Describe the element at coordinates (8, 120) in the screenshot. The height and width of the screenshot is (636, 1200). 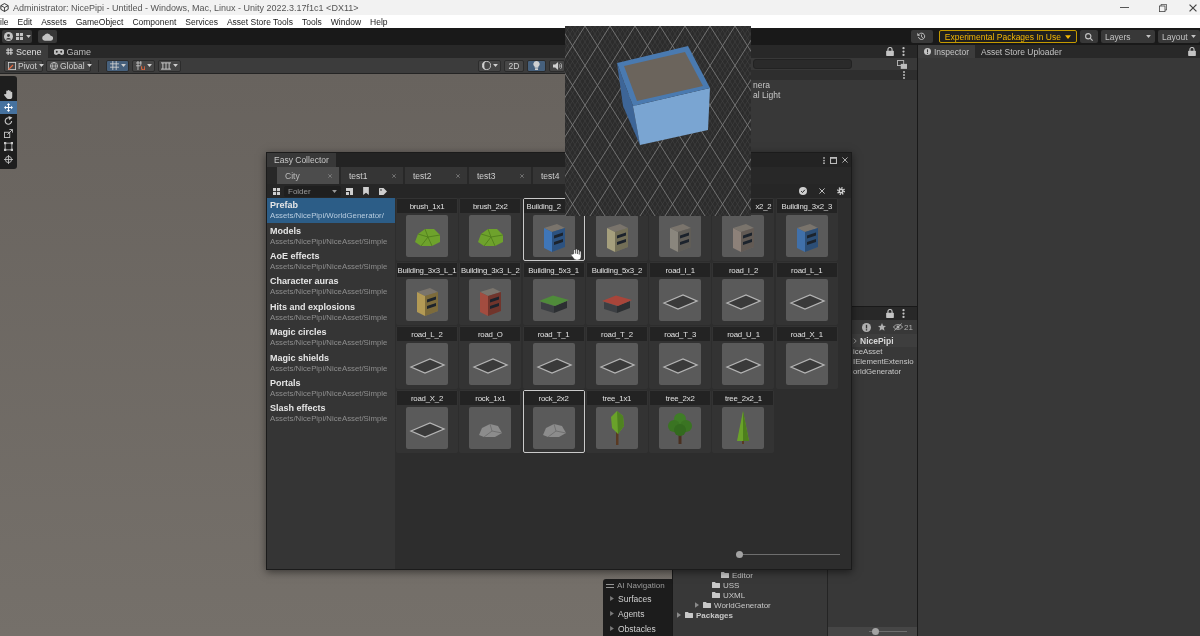
I see `rotate-icon` at that location.